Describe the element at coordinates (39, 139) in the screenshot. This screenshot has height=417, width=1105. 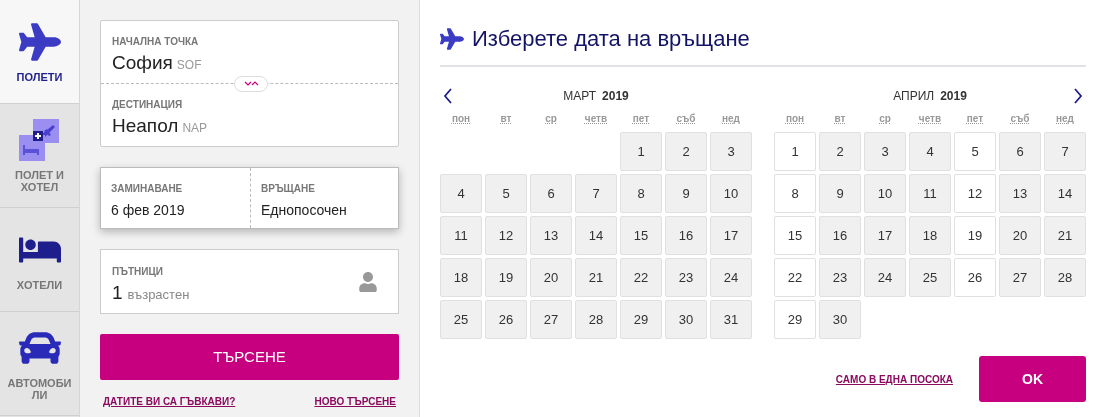
I see `plane-and-bed-icon` at that location.